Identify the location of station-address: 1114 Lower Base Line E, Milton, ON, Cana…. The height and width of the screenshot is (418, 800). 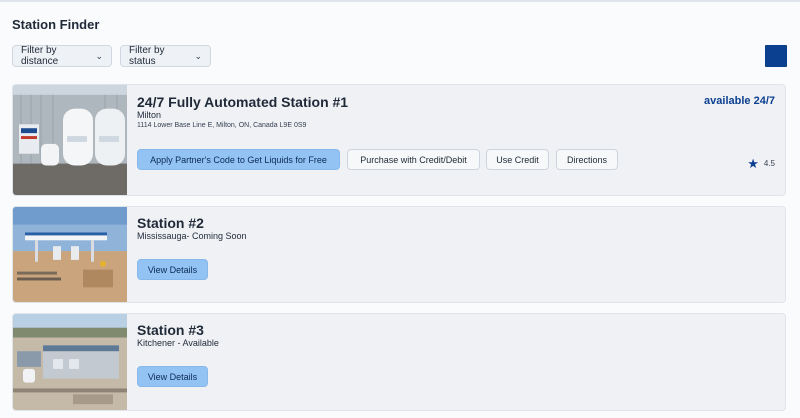
(222, 125).